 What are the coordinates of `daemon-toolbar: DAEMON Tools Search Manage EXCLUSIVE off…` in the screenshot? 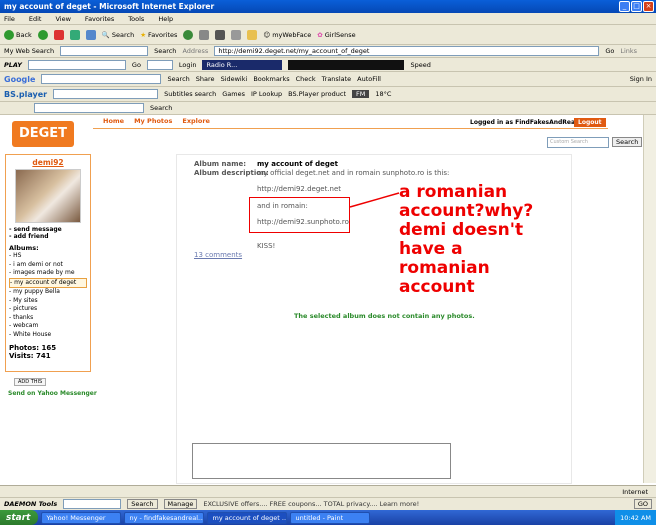 It's located at (328, 504).